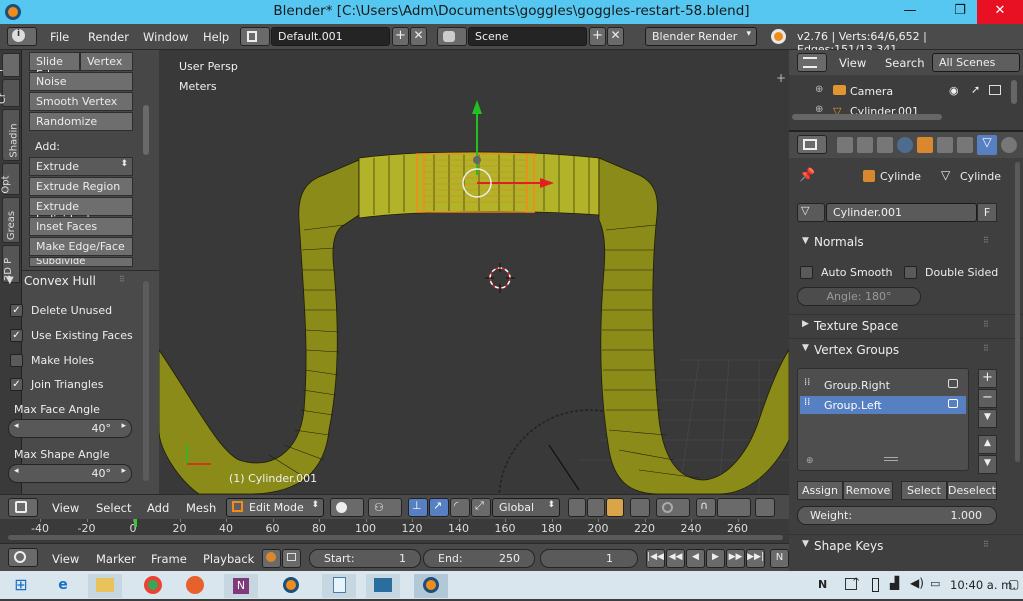  What do you see at coordinates (859, 296) in the screenshot?
I see `angle-field: Angle: 180°` at bounding box center [859, 296].